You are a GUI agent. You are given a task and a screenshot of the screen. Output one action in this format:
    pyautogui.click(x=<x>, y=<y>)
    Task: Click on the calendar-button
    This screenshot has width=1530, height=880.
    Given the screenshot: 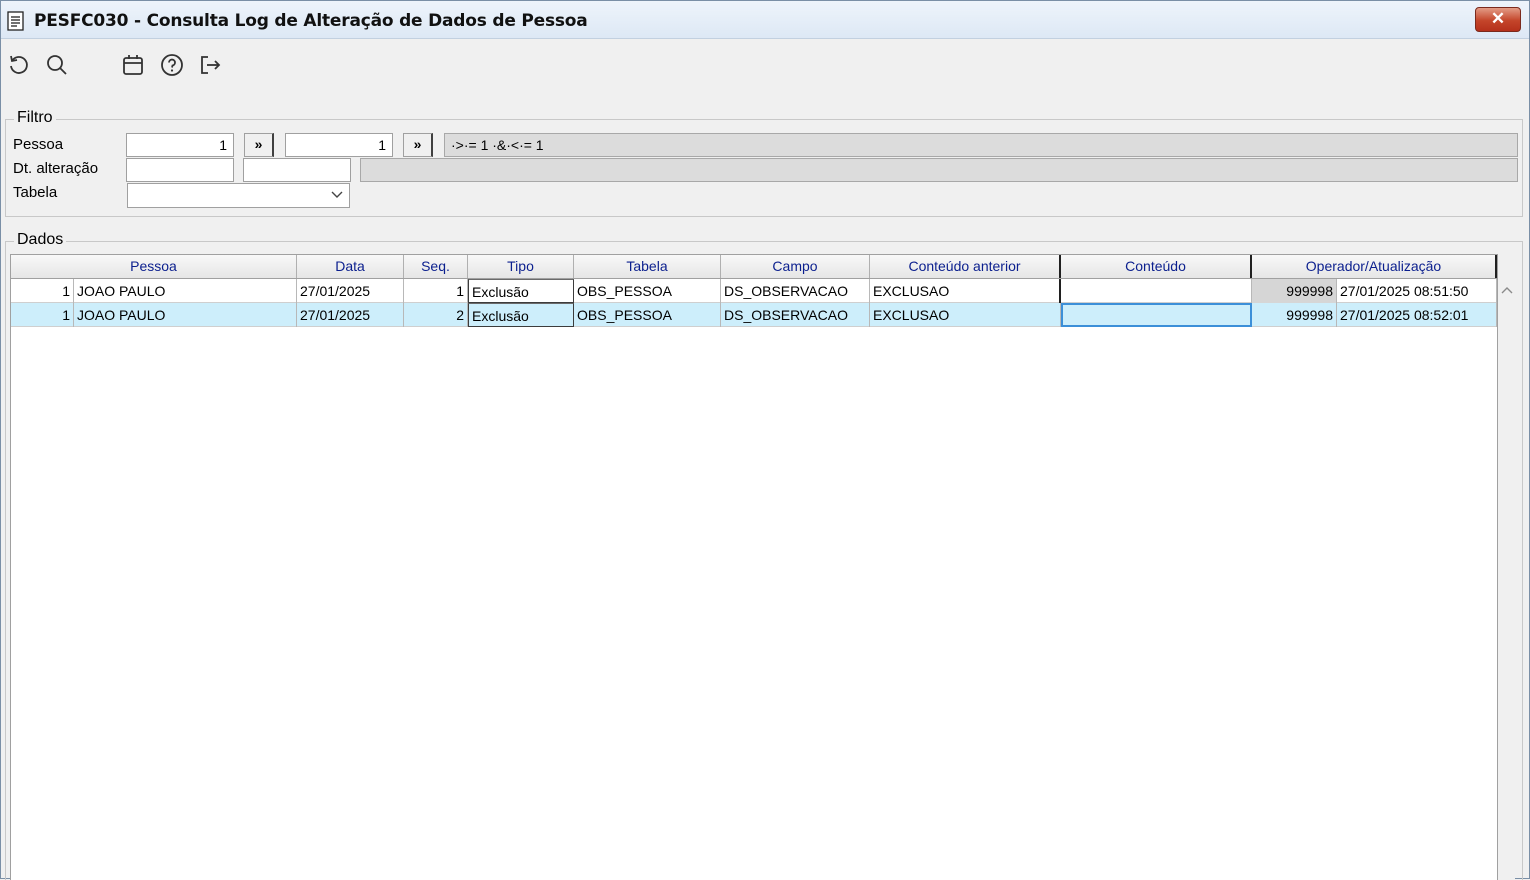 What is the action you would take?
    pyautogui.click(x=133, y=65)
    